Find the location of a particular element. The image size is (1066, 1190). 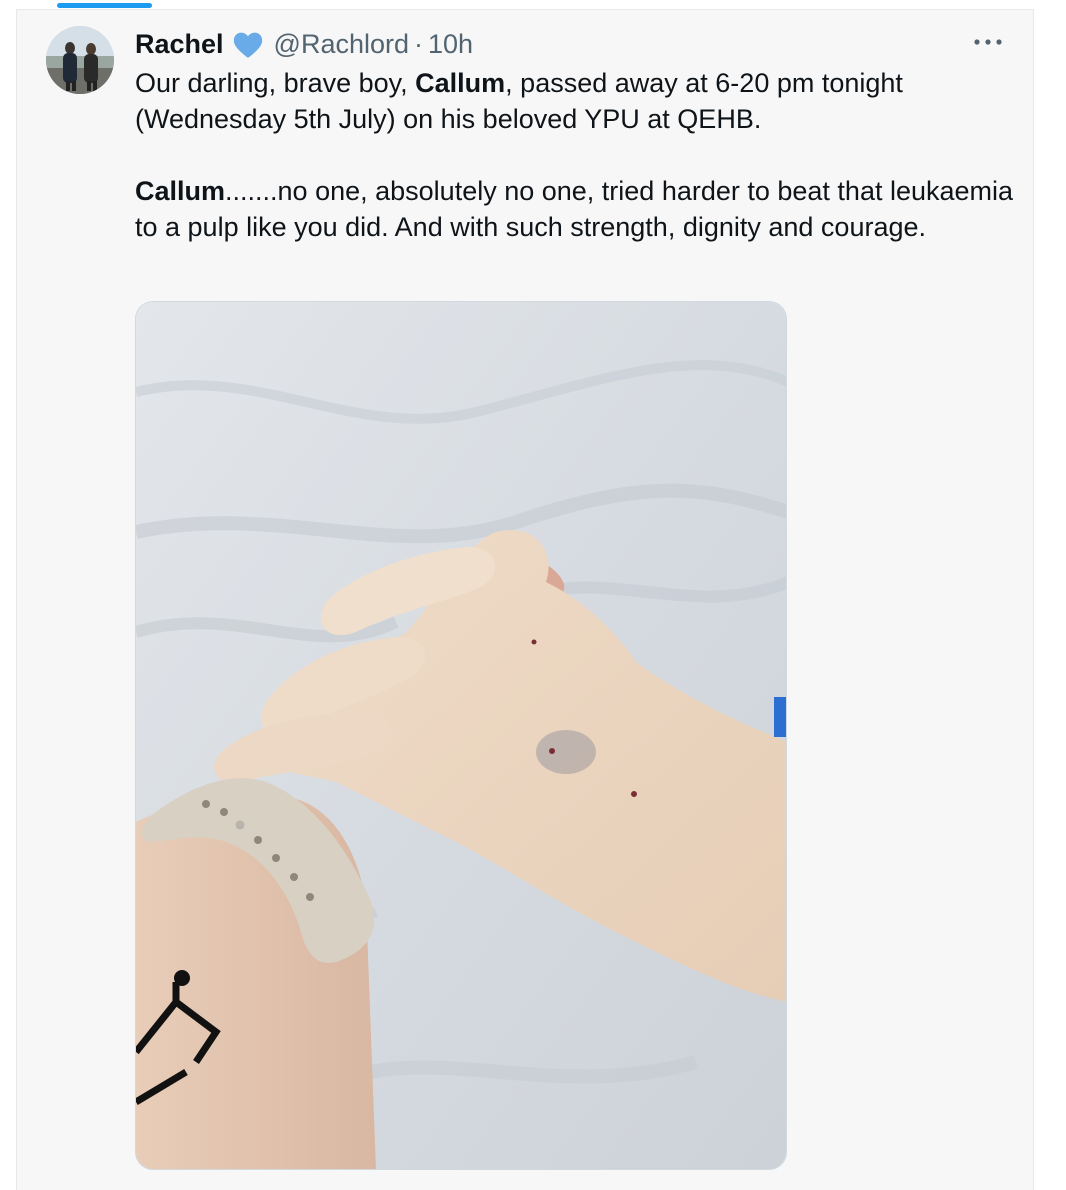

tab-active-indicator is located at coordinates (104, 5).